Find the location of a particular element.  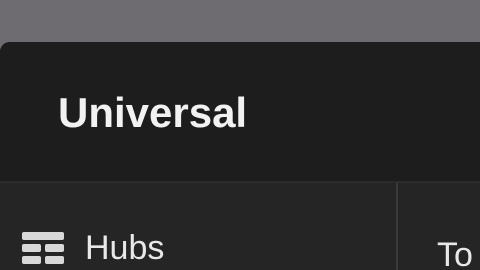

sidebar-item-hubs: Hubs is located at coordinates (93, 248).